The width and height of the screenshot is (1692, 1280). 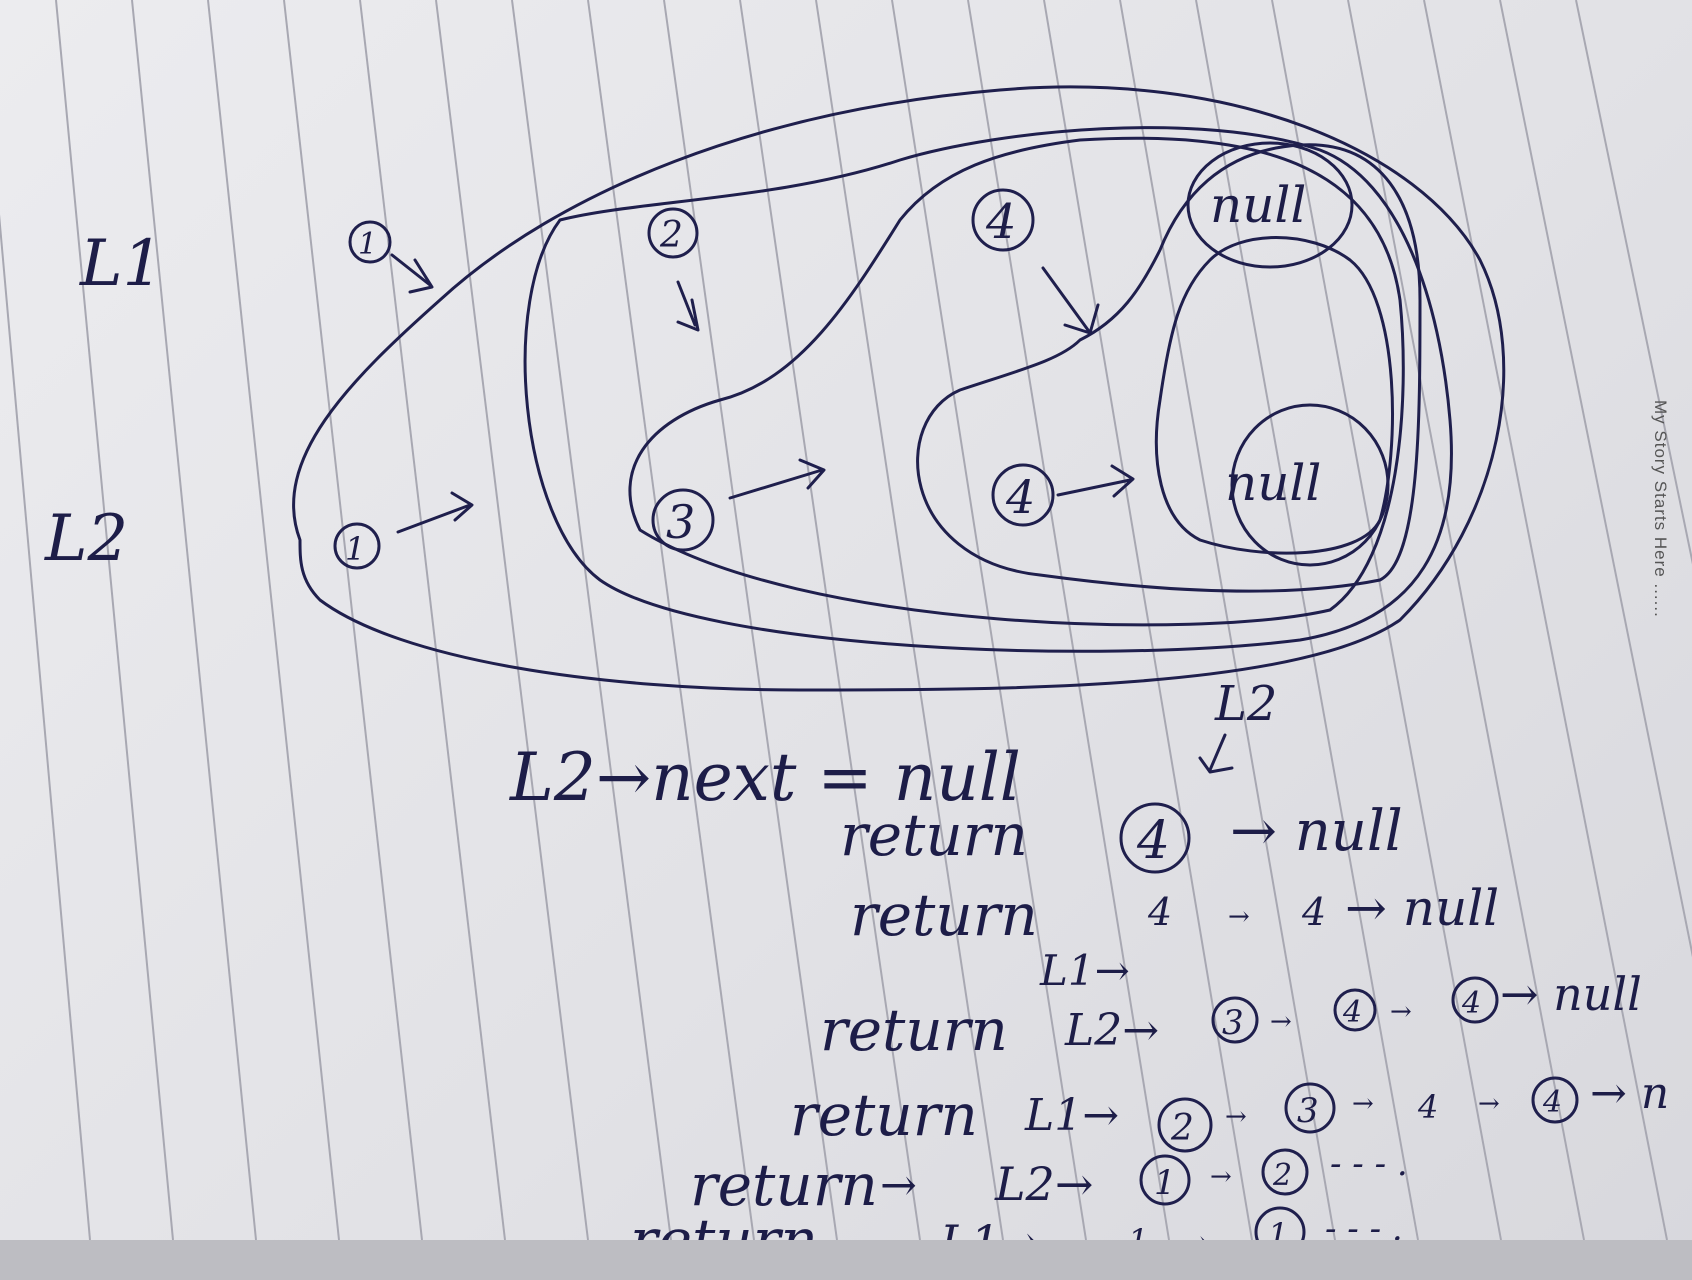 I want to click on line3-n2: 4, so click(x=1352, y=1012).